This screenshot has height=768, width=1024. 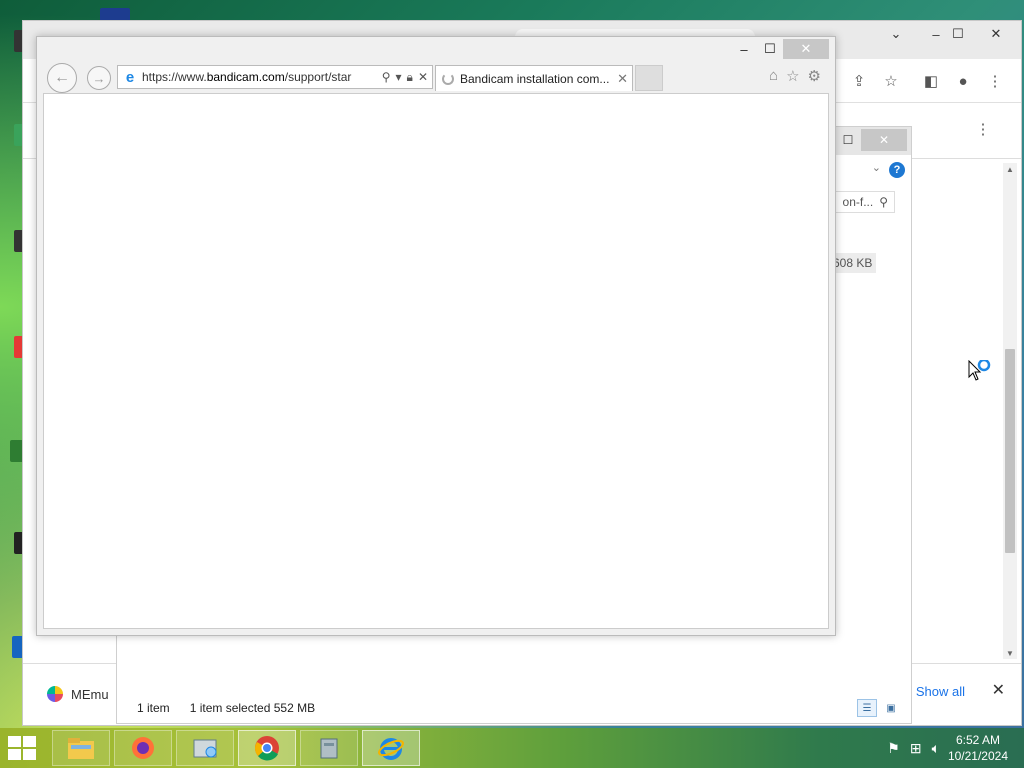 I want to click on address-url-domain: bandicam.com, so click(x=245, y=77).